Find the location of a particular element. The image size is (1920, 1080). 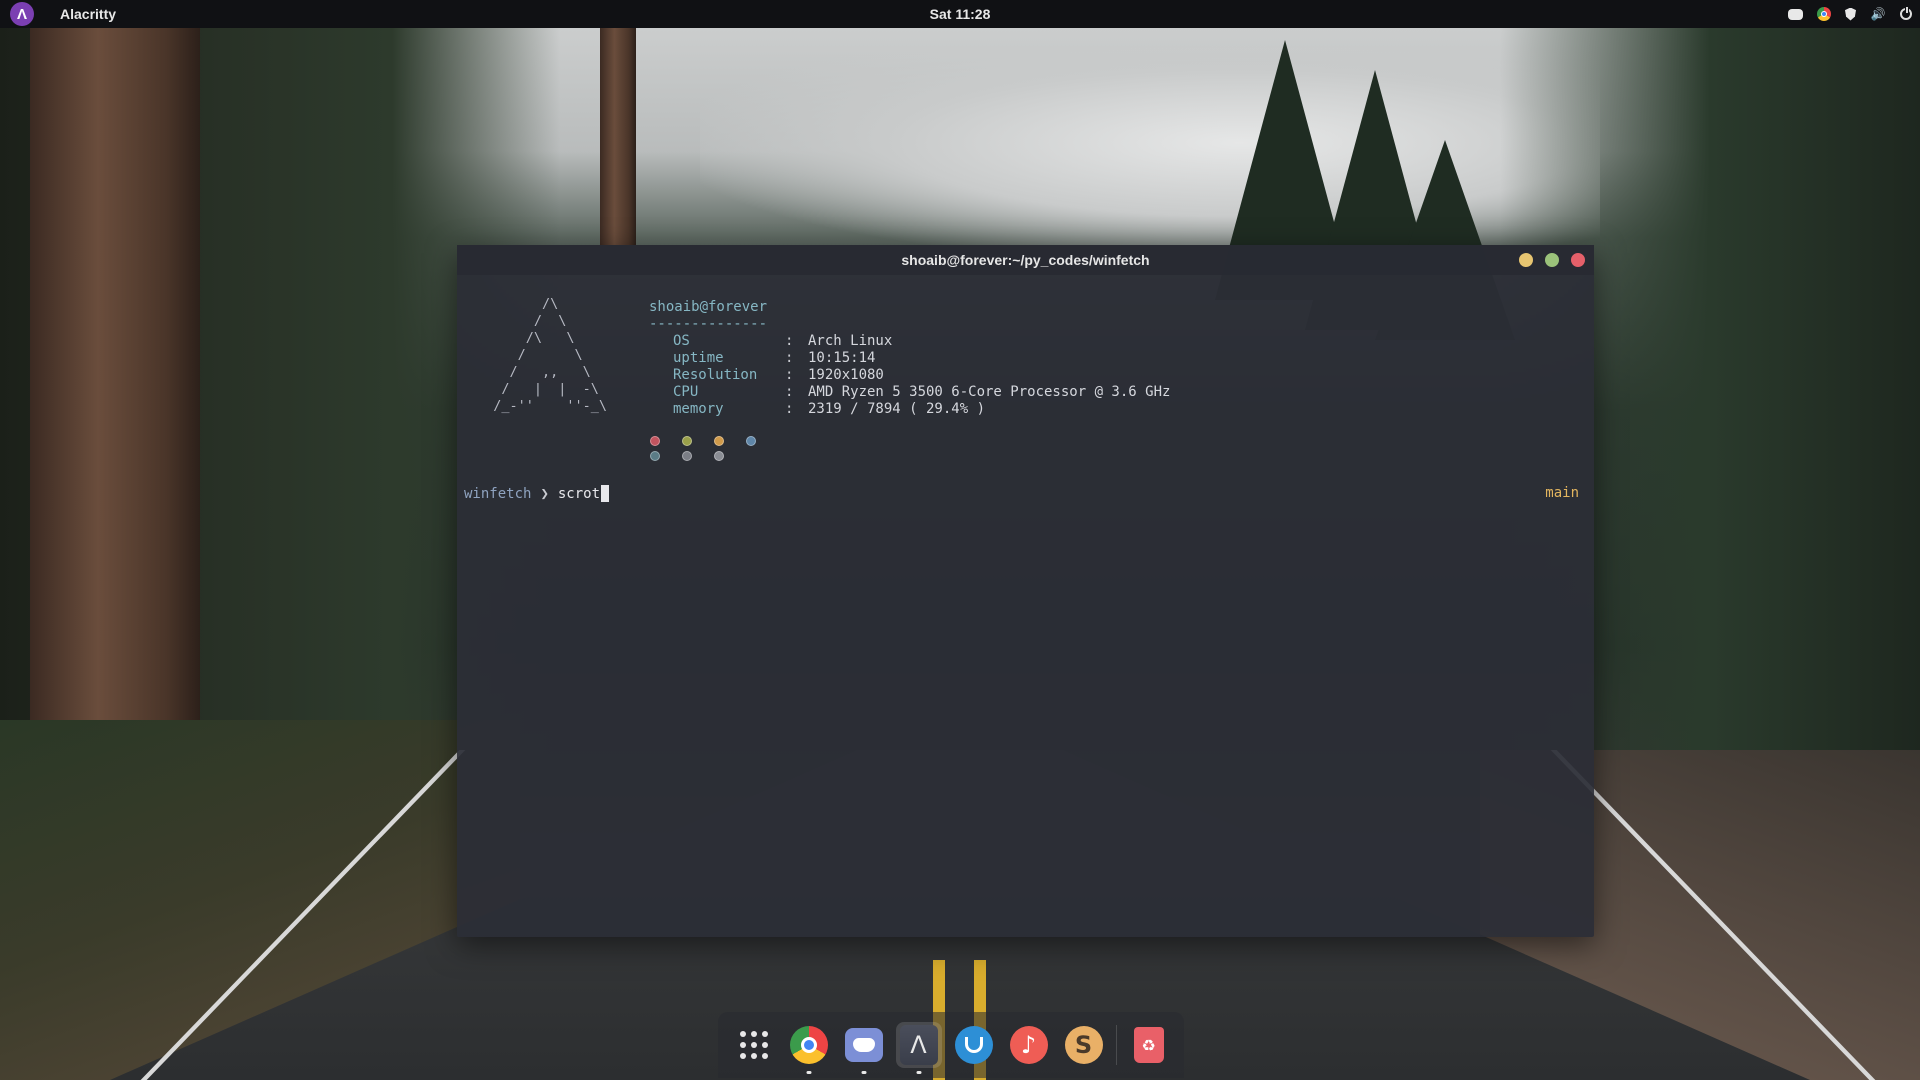

dock: Λ ♪ S ♻ is located at coordinates (951, 1045).